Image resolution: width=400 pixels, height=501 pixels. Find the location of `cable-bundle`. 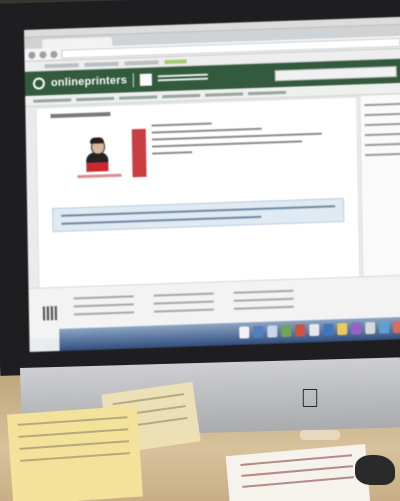

cable-bundle is located at coordinates (375, 470).